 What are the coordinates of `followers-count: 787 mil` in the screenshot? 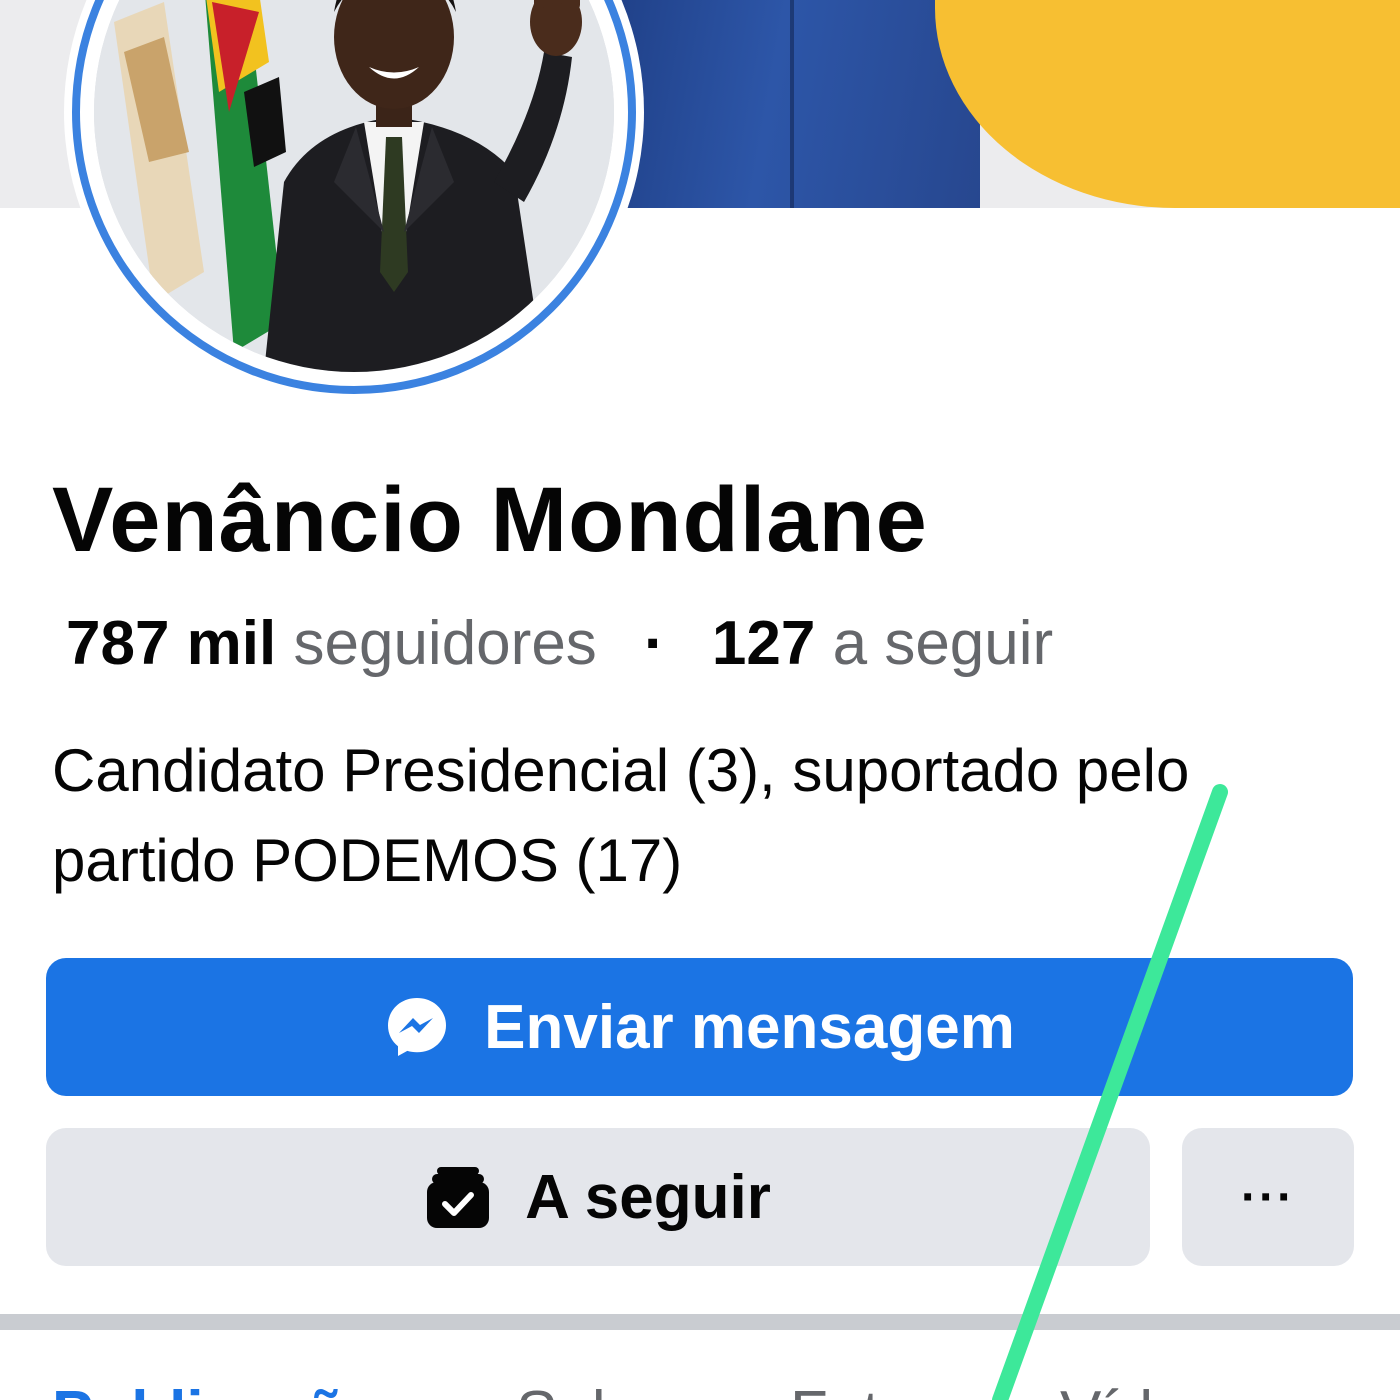 It's located at (171, 643).